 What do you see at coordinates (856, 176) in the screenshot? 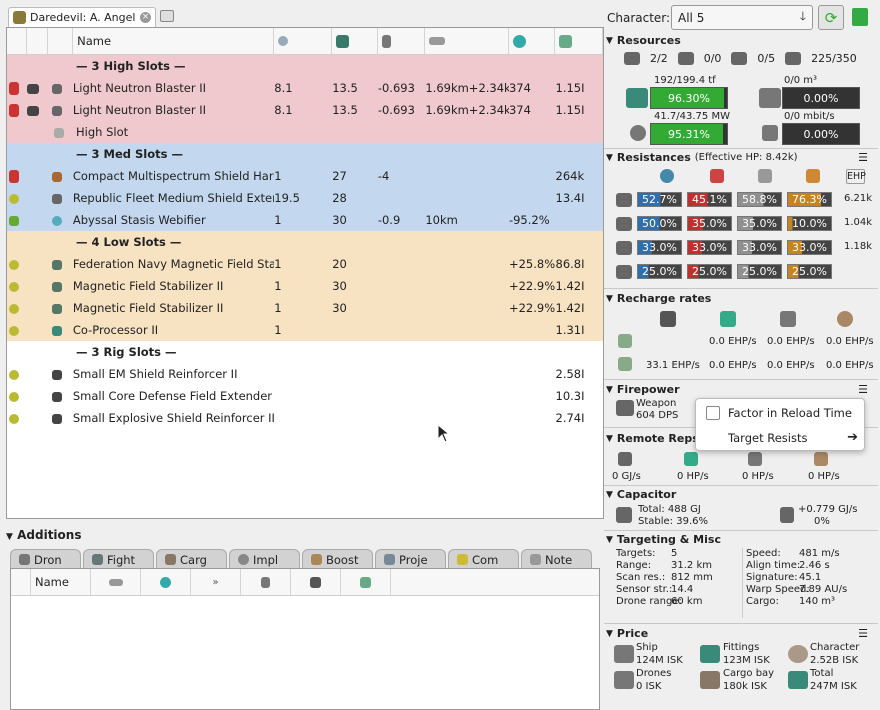
I see `ehp-toggle: EHP` at bounding box center [856, 176].